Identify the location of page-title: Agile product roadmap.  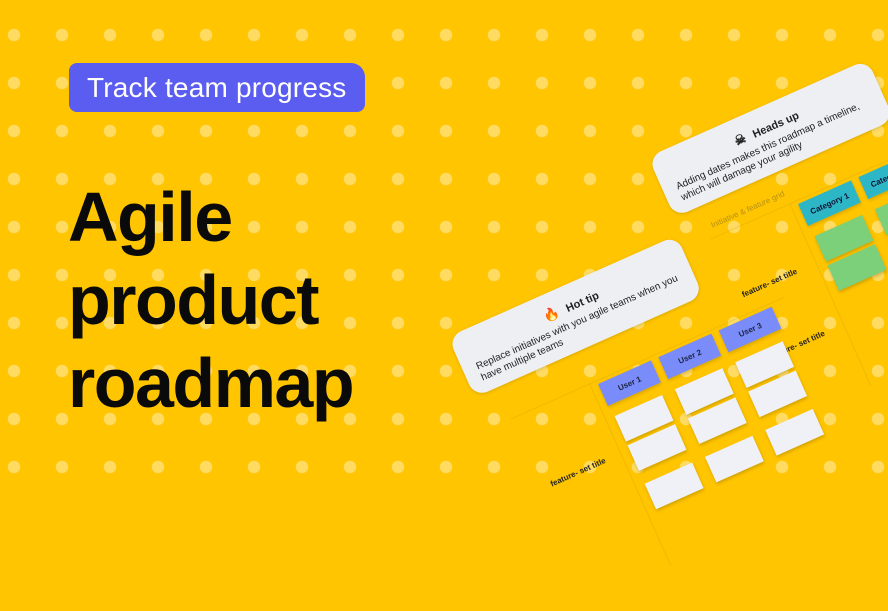
(210, 300).